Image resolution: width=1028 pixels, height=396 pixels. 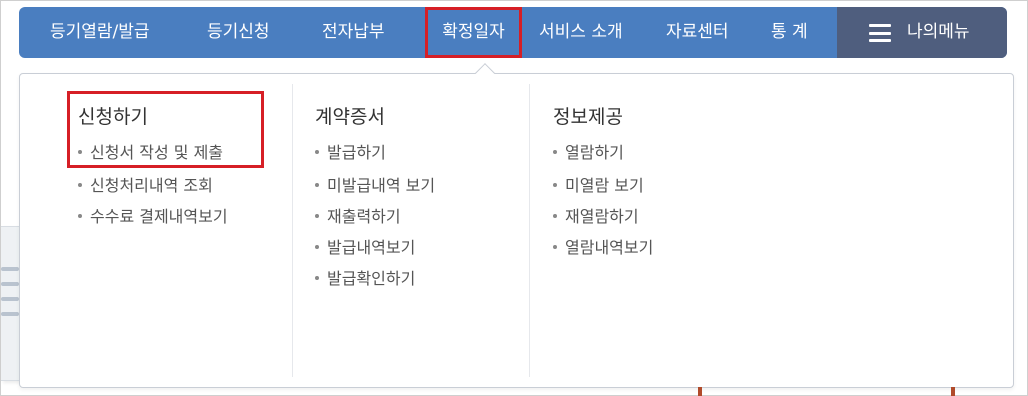 I want to click on link-review: 재열람하기, so click(x=596, y=215).